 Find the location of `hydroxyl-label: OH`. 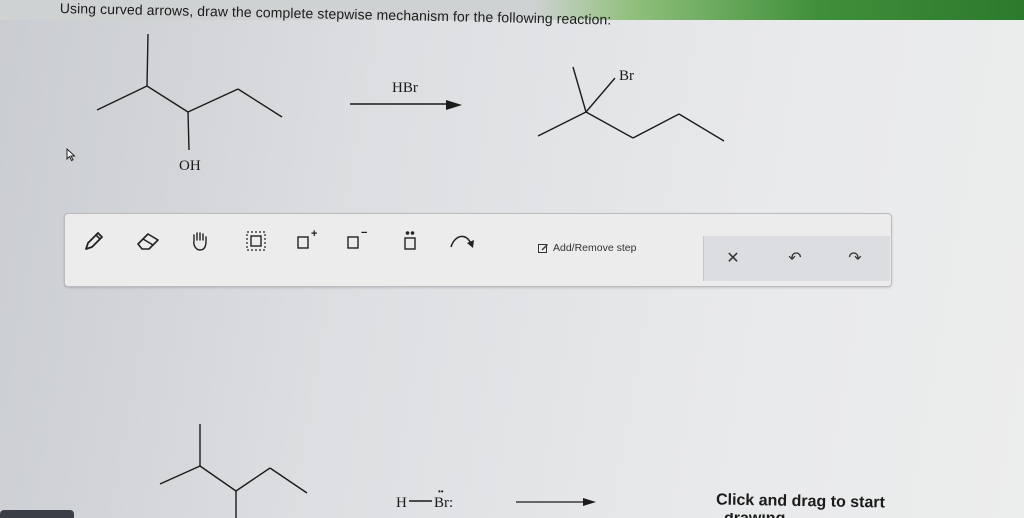

hydroxyl-label: OH is located at coordinates (190, 166).